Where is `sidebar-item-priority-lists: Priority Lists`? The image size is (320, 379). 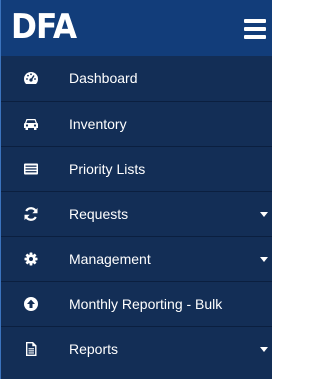 sidebar-item-priority-lists: Priority Lists is located at coordinates (136, 168).